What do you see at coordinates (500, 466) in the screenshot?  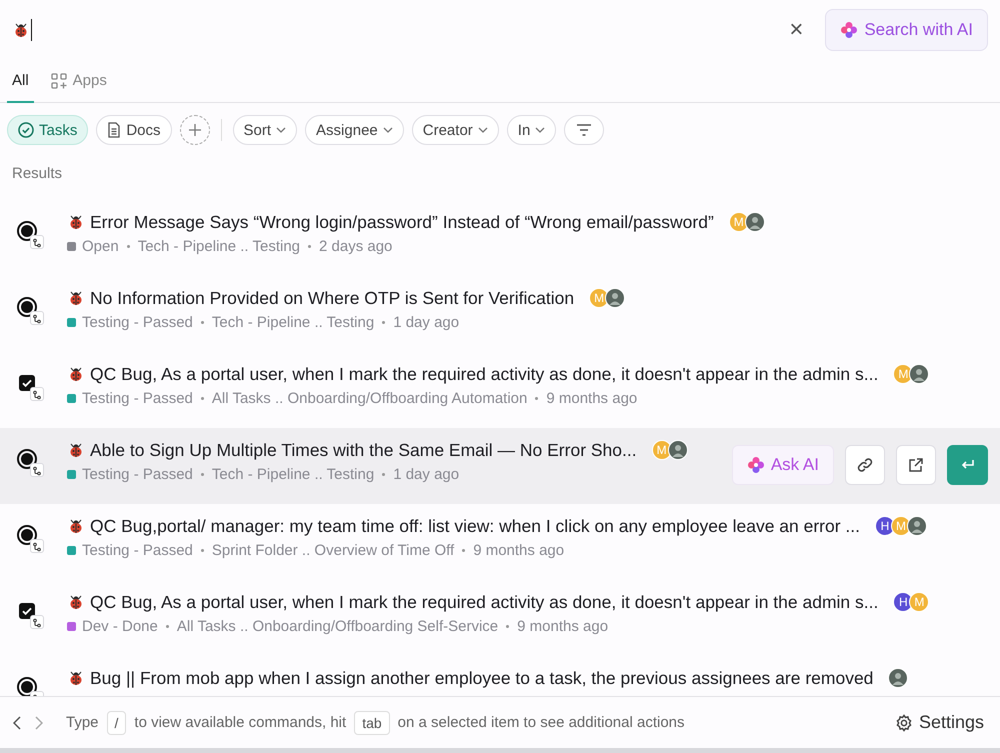 I see `result-row: Able to Sign Up Multiple Times with the Same Email — No Error Sho... M Testing - Passed Tech - Pipeline .. Testing 1 day ago Ask AI` at bounding box center [500, 466].